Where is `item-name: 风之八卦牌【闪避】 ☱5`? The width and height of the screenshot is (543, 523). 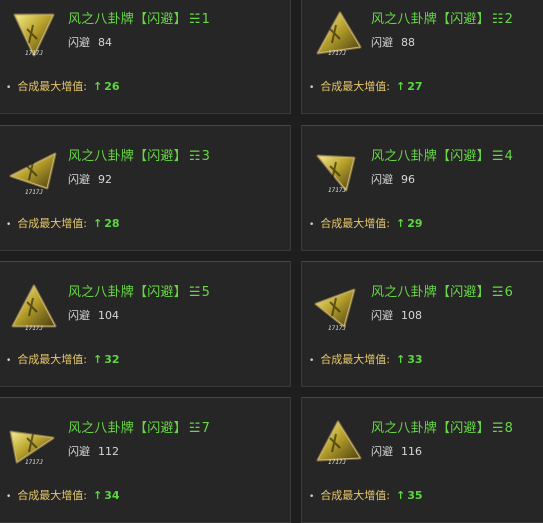
item-name: 风之八卦牌【闪避】 ☱5 is located at coordinates (139, 290).